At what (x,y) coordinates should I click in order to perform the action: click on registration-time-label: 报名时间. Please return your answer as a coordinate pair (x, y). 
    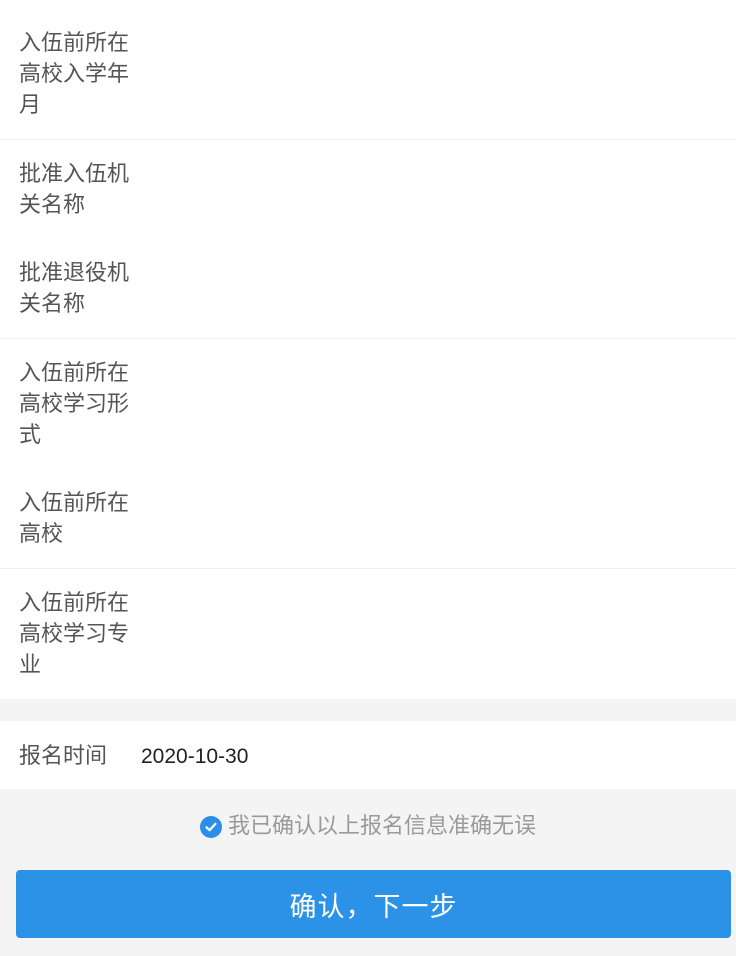
    Looking at the image, I should click on (63, 756).